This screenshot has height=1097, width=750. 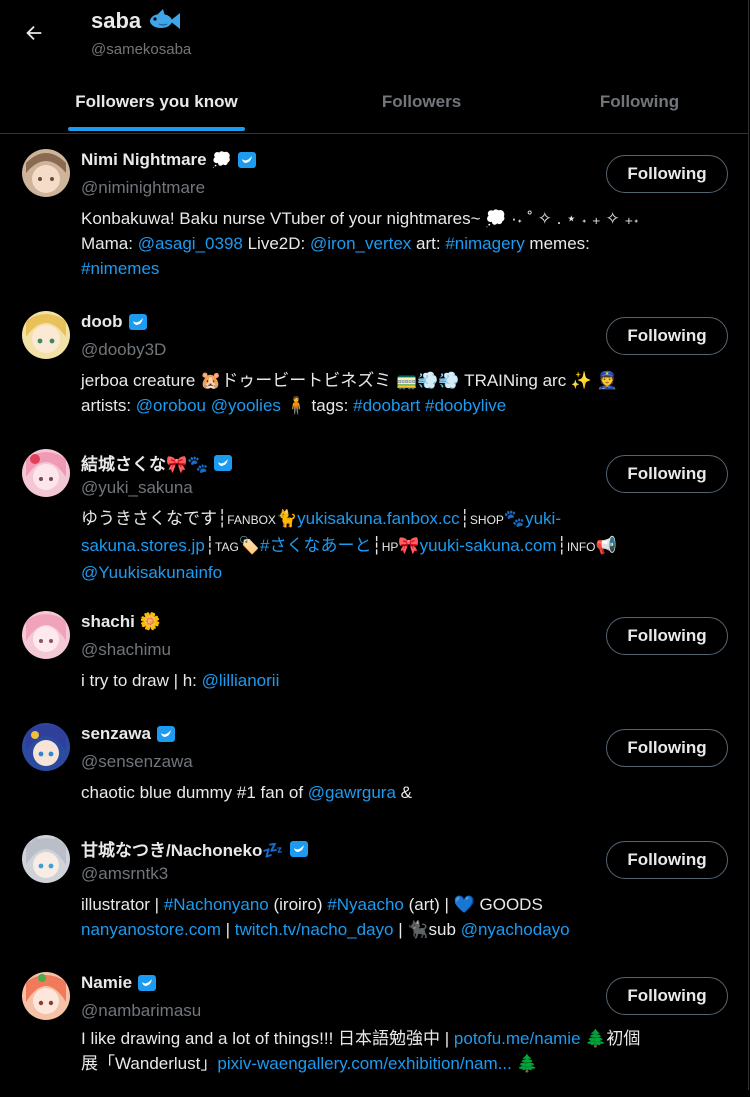 What do you see at coordinates (386, 405) in the screenshot?
I see `bio-link: #doobart` at bounding box center [386, 405].